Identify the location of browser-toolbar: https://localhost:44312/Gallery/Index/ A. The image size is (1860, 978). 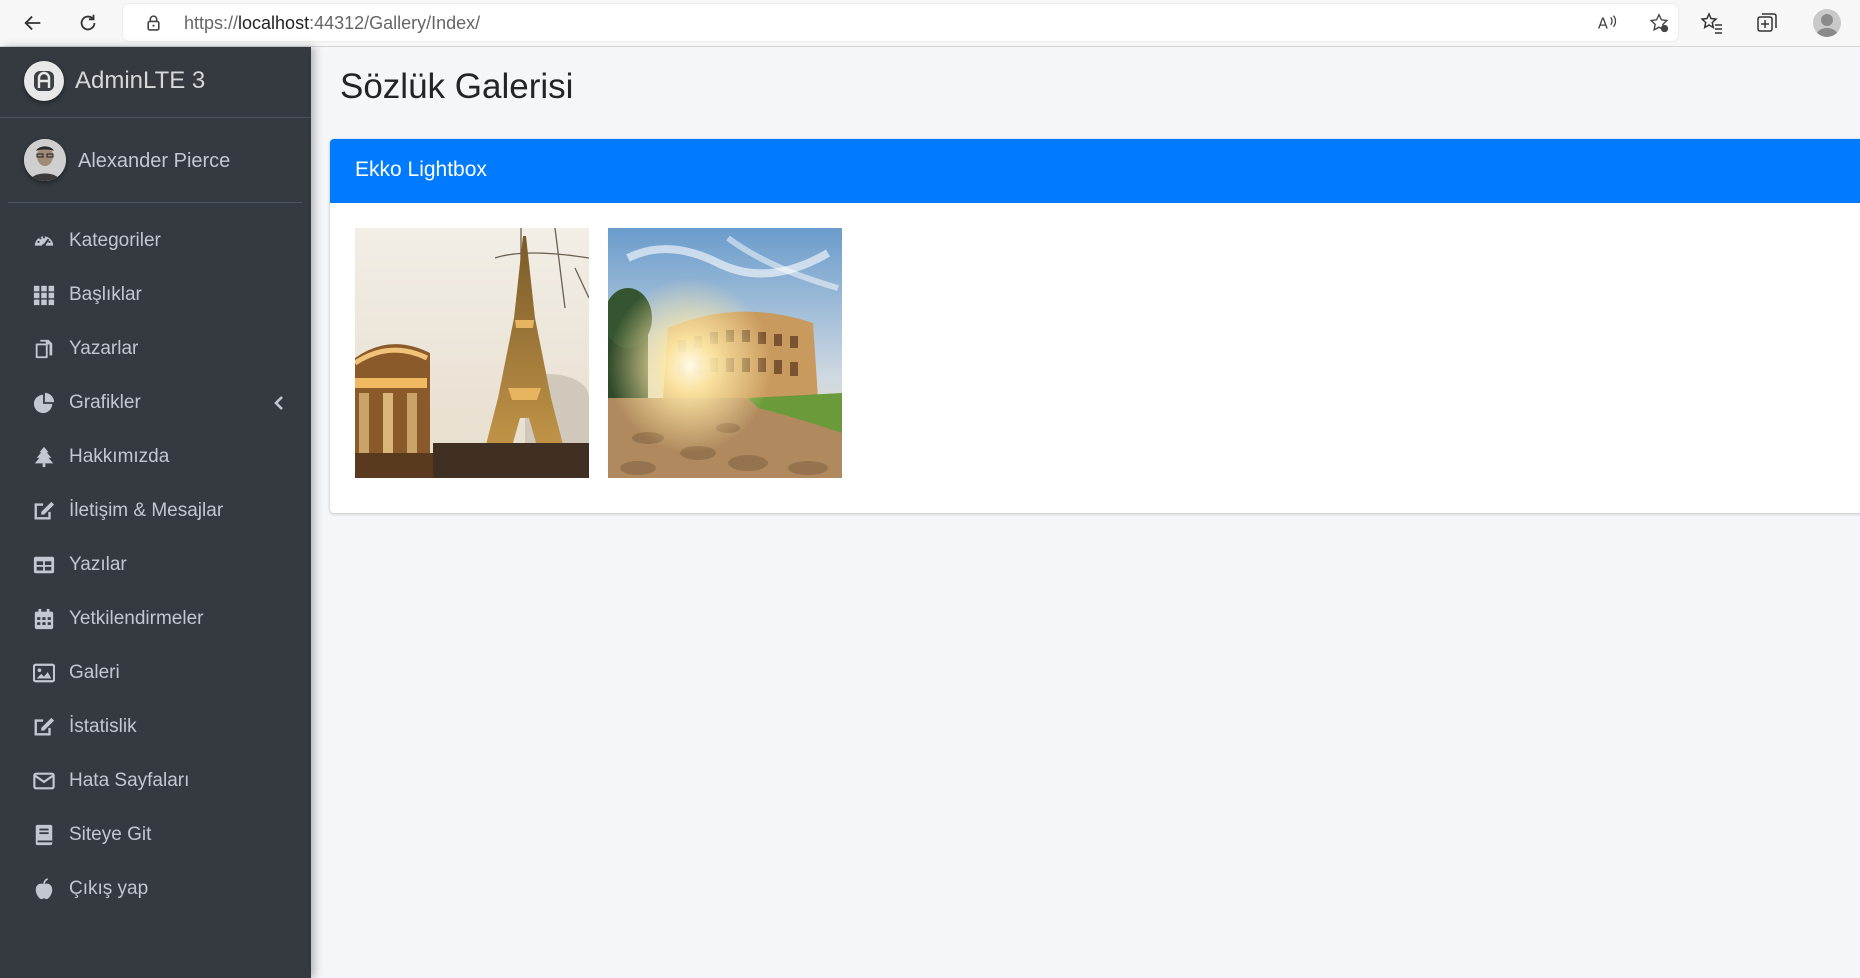
(930, 23).